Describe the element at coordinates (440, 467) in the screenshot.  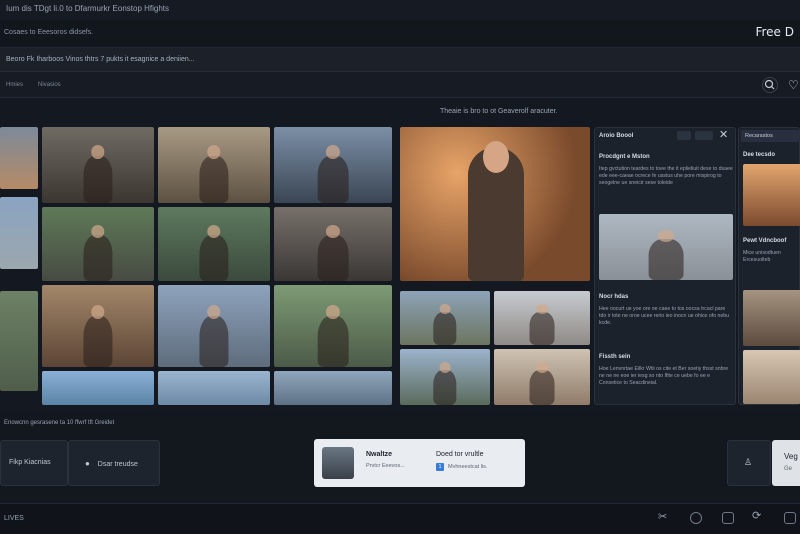
I see `card-badge: 1` at that location.